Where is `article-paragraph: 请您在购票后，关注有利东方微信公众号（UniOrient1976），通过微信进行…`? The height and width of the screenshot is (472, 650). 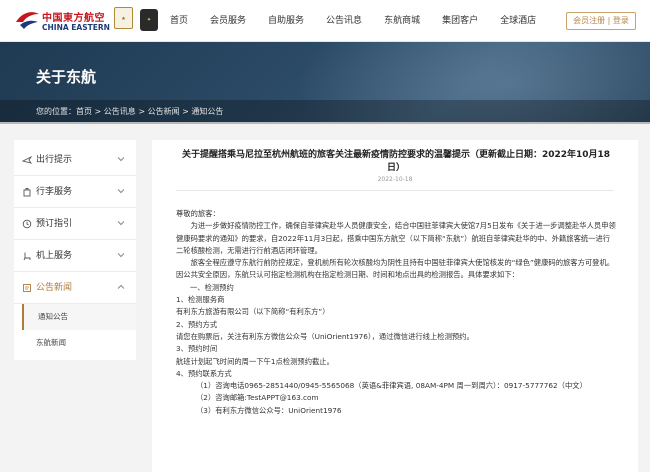
article-paragraph: 请您在购票后，关注有利东方微信公众号（UniOrient1976），通过微信进行… is located at coordinates (325, 336).